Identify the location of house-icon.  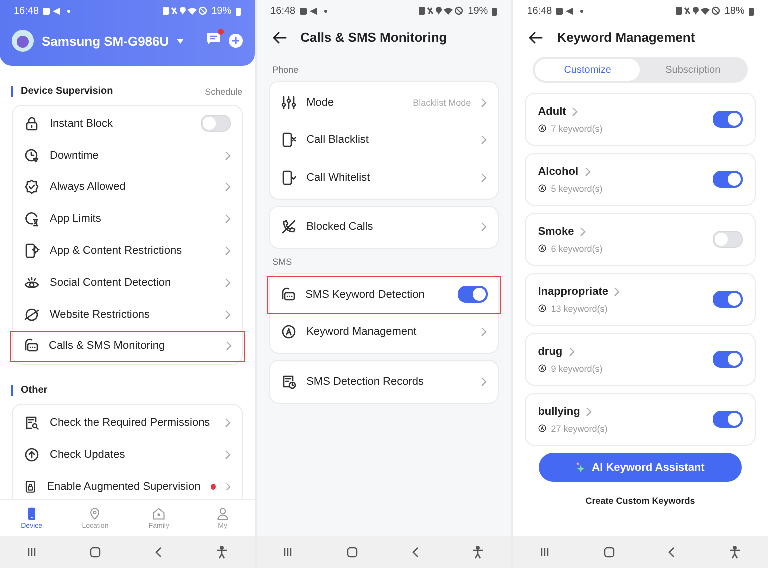
(159, 513).